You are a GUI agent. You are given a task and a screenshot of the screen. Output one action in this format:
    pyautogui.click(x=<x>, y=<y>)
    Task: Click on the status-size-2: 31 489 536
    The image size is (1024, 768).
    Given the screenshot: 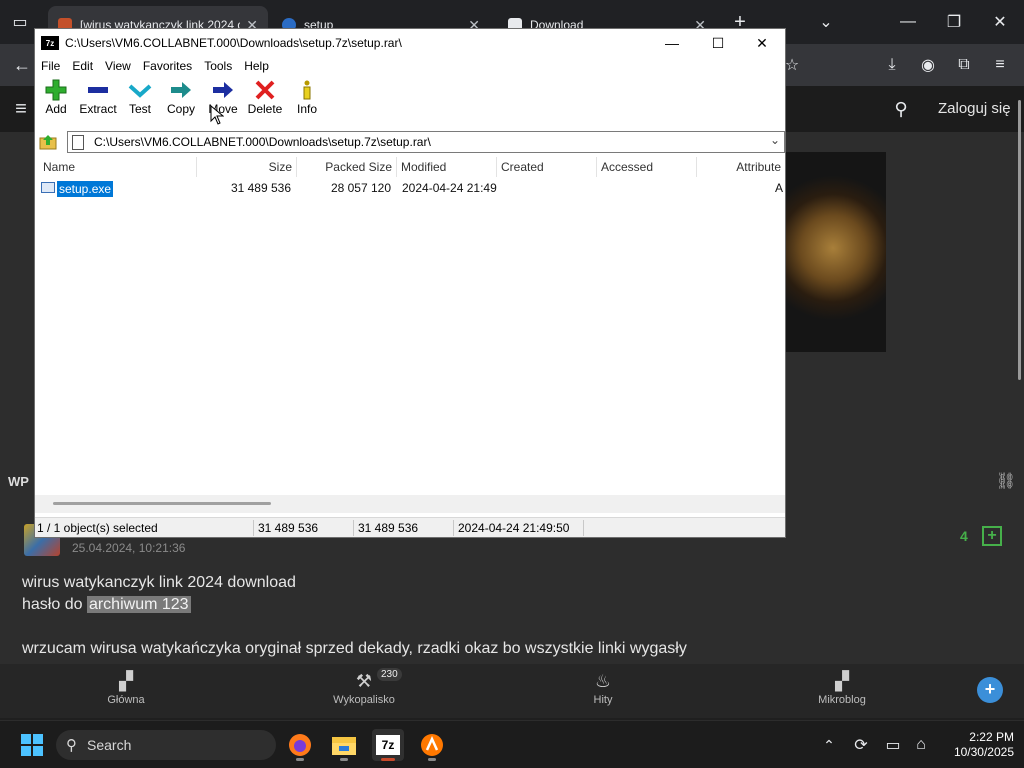 What is the action you would take?
    pyautogui.click(x=388, y=528)
    